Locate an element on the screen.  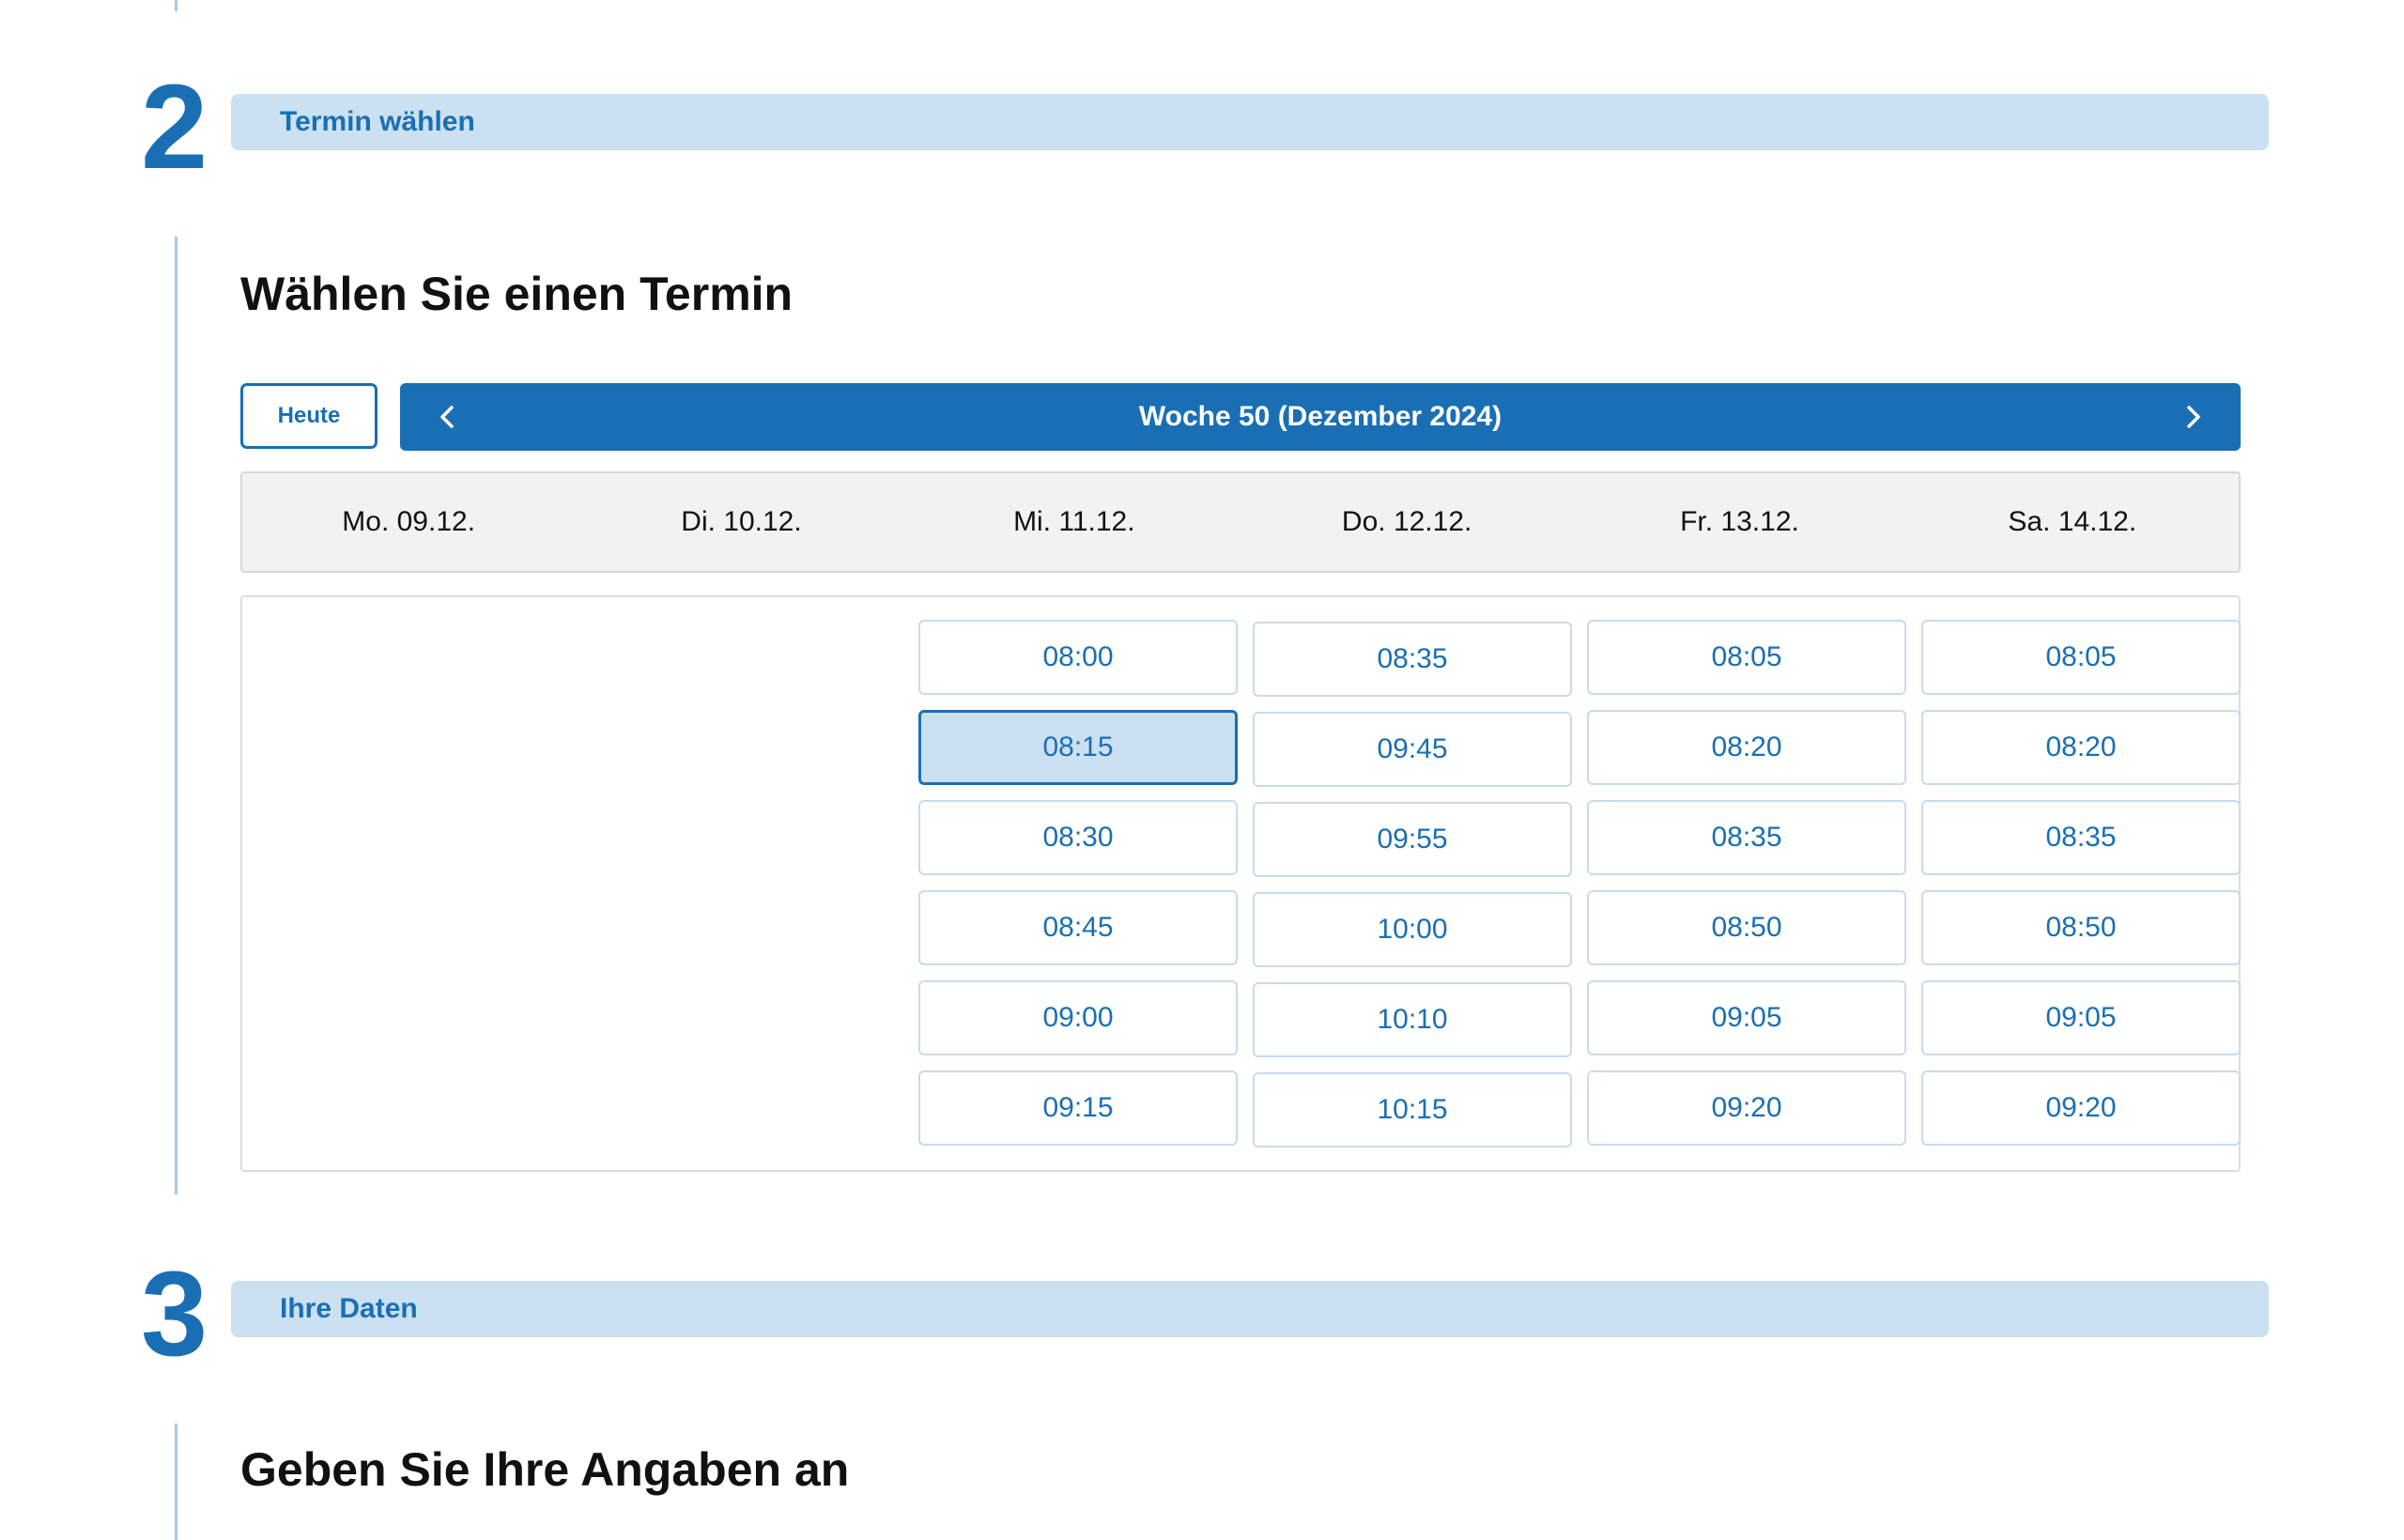
slot-column-thursday: 08:35 09:45 09:55 10:00 10:10 10:15 is located at coordinates (1412, 892).